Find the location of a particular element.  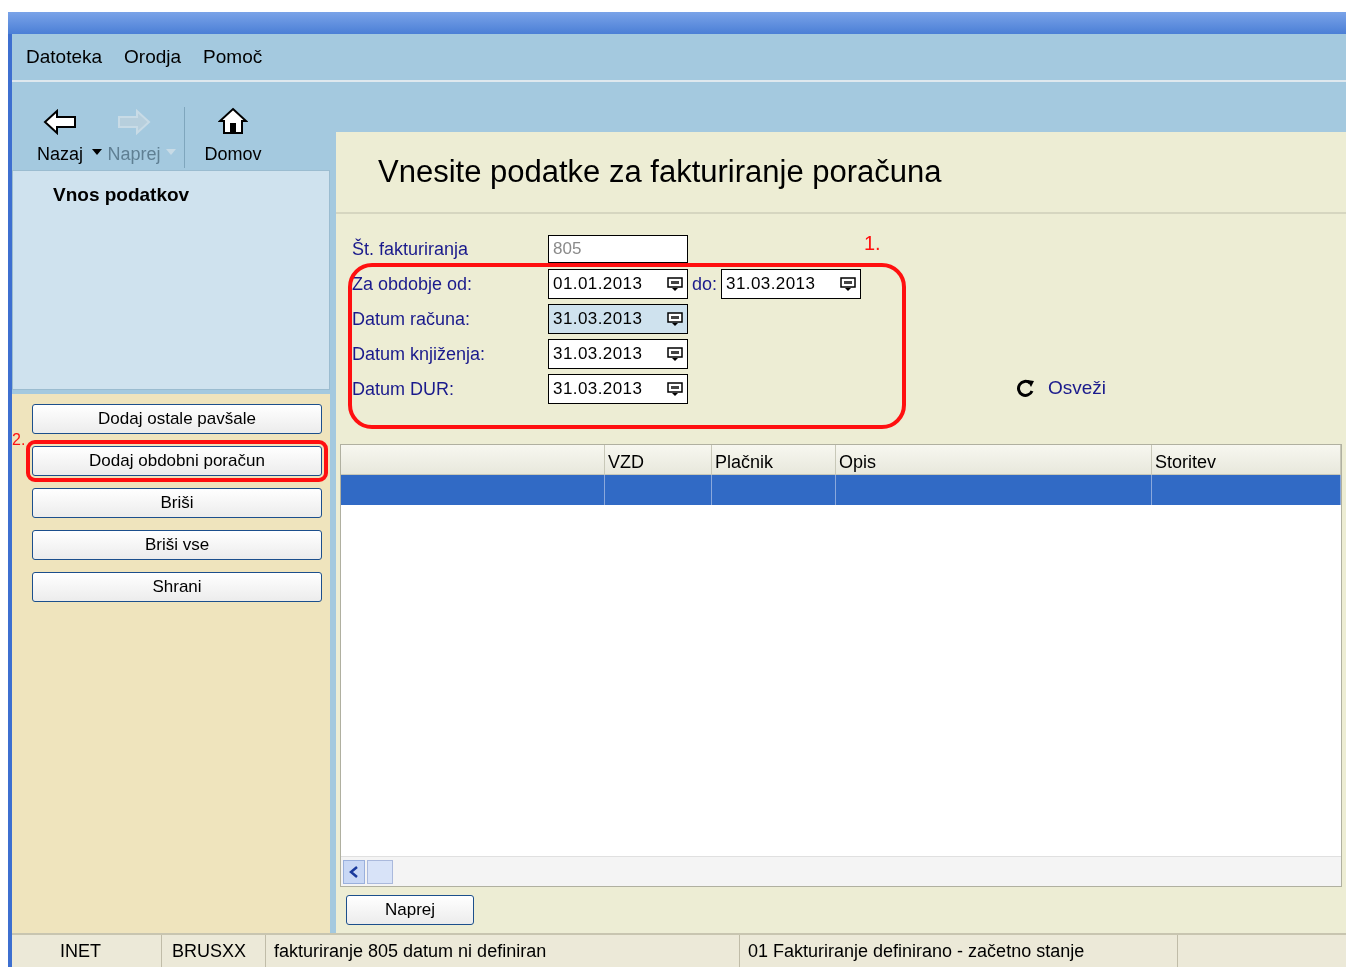

date-field: 01.01.2013 is located at coordinates (618, 284).